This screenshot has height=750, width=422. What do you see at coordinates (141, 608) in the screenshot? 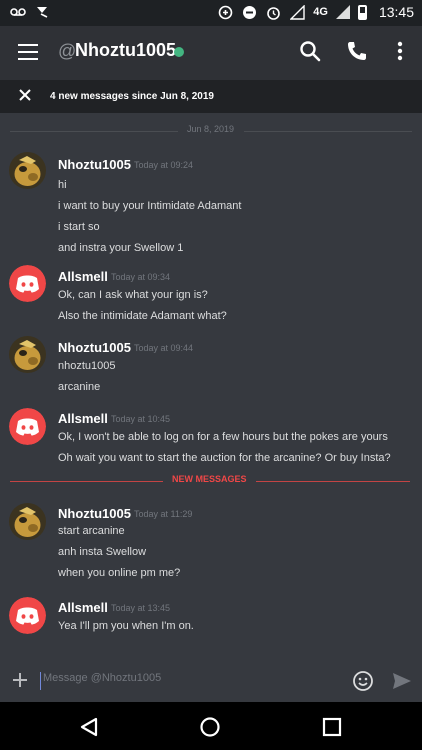
I see `message-timestamp: Today at 13:45` at bounding box center [141, 608].